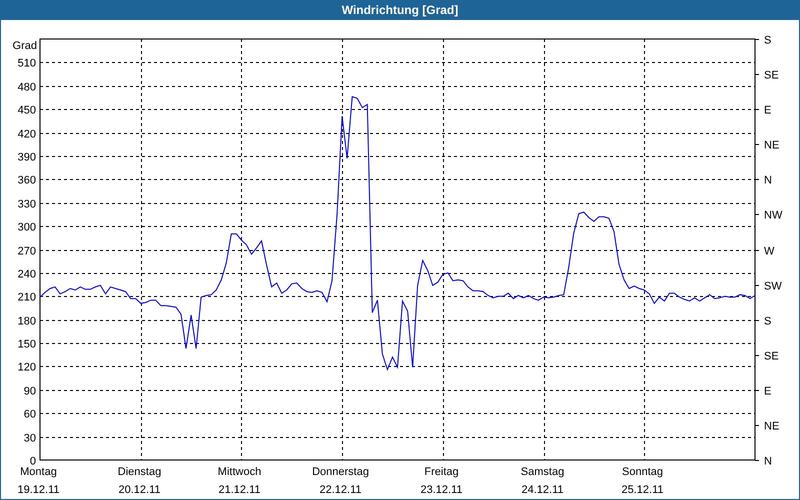  I want to click on axis-label: 330, so click(27, 204).